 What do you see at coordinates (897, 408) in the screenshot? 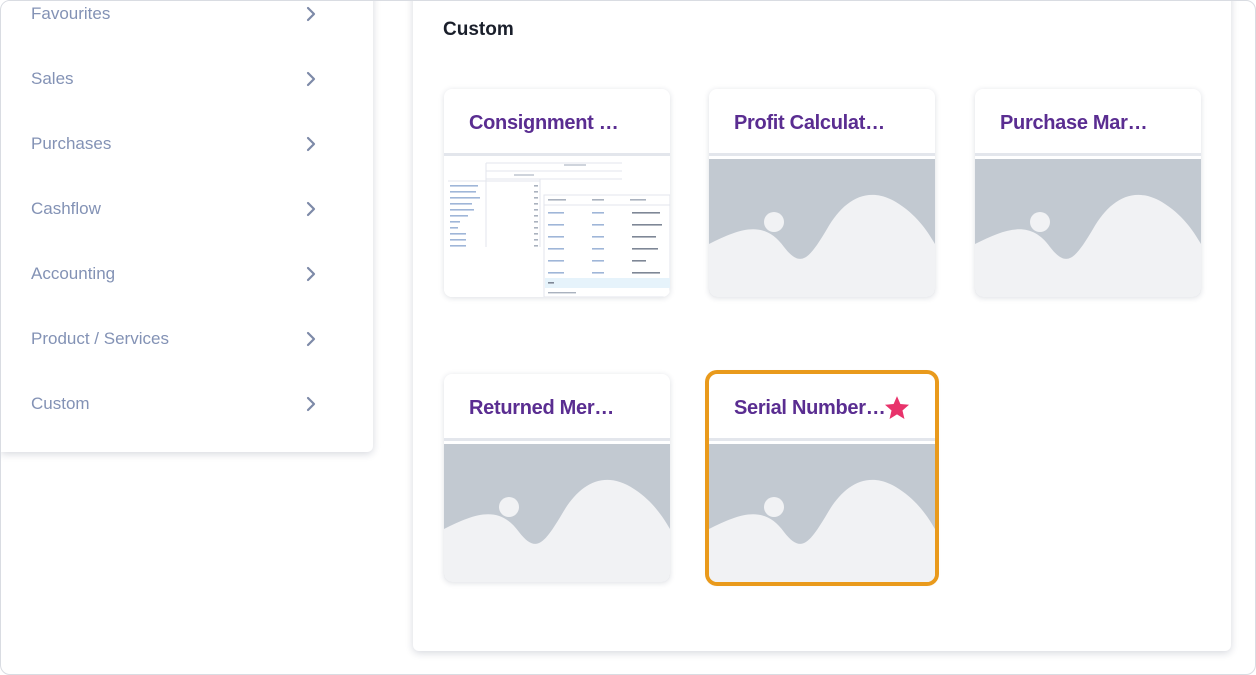
I see `favourite-star-icon` at bounding box center [897, 408].